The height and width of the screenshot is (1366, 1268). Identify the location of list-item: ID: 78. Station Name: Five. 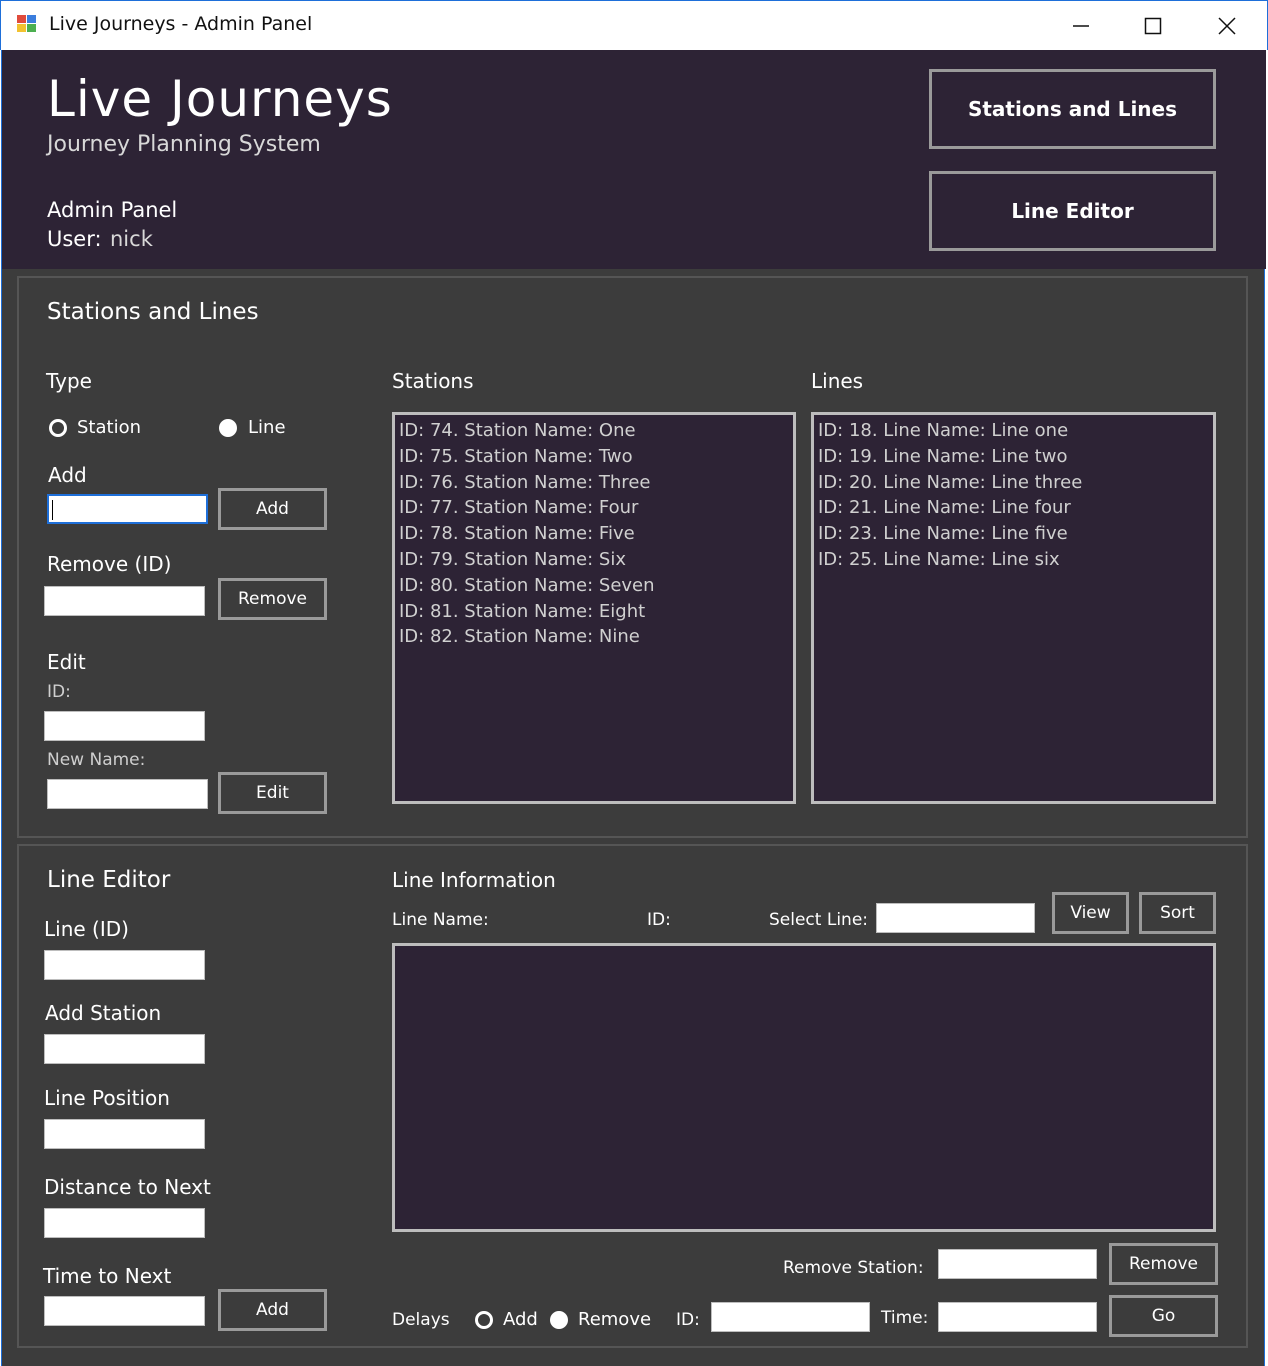
(594, 534).